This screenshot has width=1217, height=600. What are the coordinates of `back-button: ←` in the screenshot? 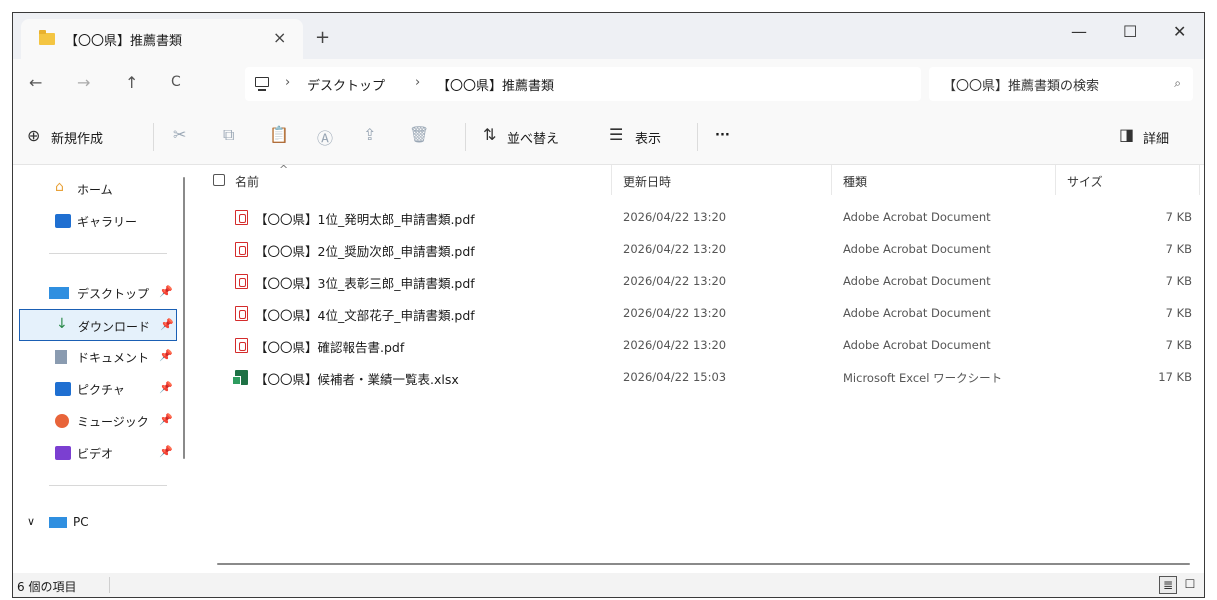 It's located at (35, 82).